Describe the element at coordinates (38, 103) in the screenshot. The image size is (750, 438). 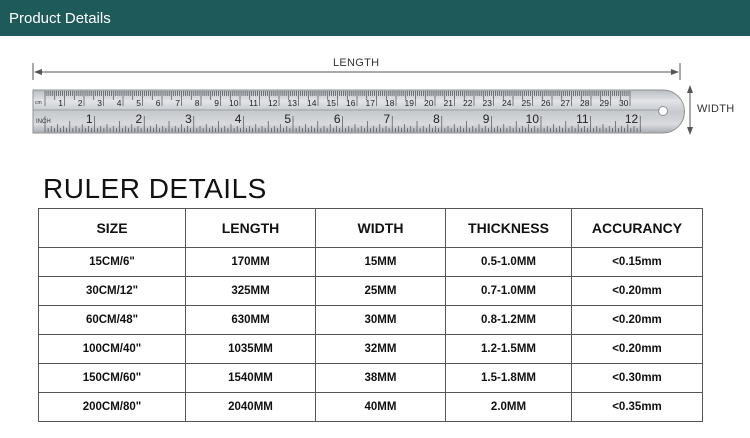
I see `cm-scale-prefix: cm` at that location.